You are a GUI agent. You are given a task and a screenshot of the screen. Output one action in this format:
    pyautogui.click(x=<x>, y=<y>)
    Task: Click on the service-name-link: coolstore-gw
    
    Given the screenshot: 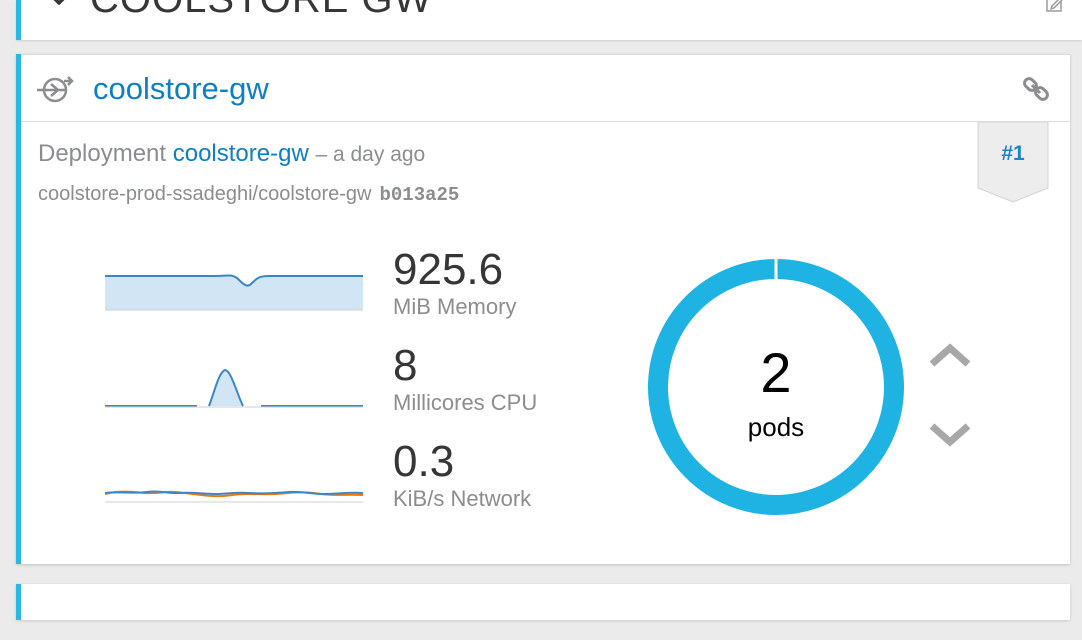 What is the action you would take?
    pyautogui.click(x=181, y=89)
    